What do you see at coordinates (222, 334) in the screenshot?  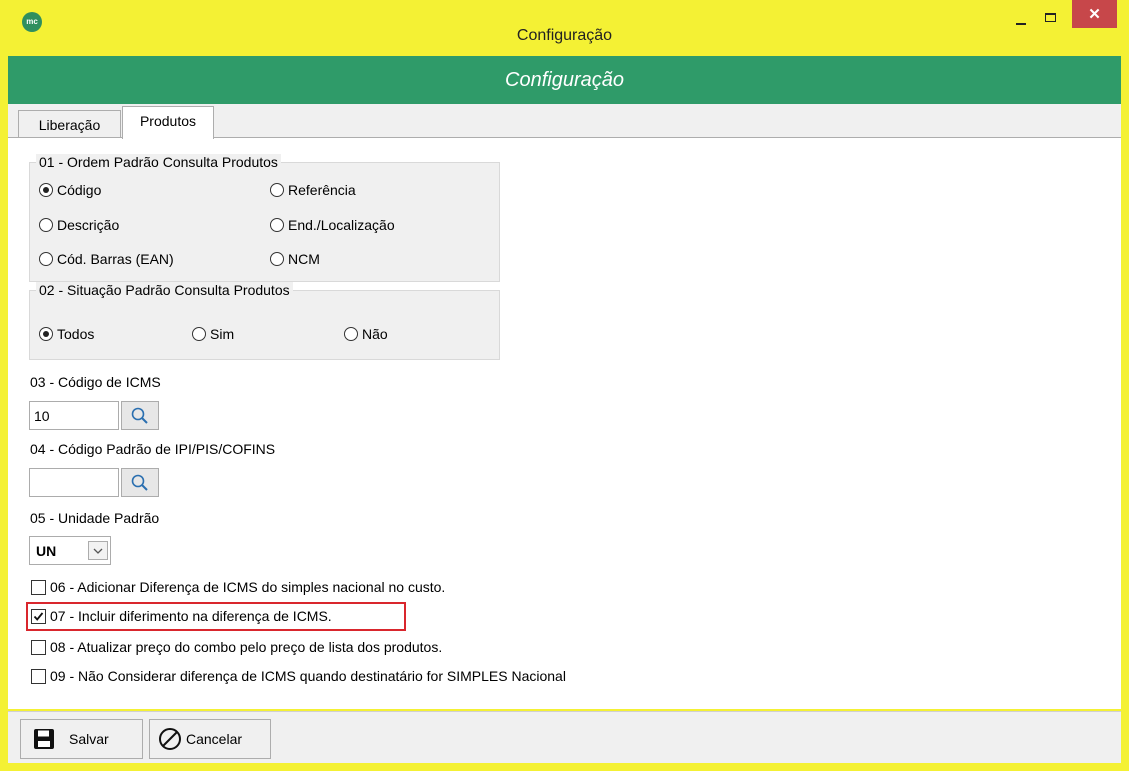 I see `radio-label: Sim` at bounding box center [222, 334].